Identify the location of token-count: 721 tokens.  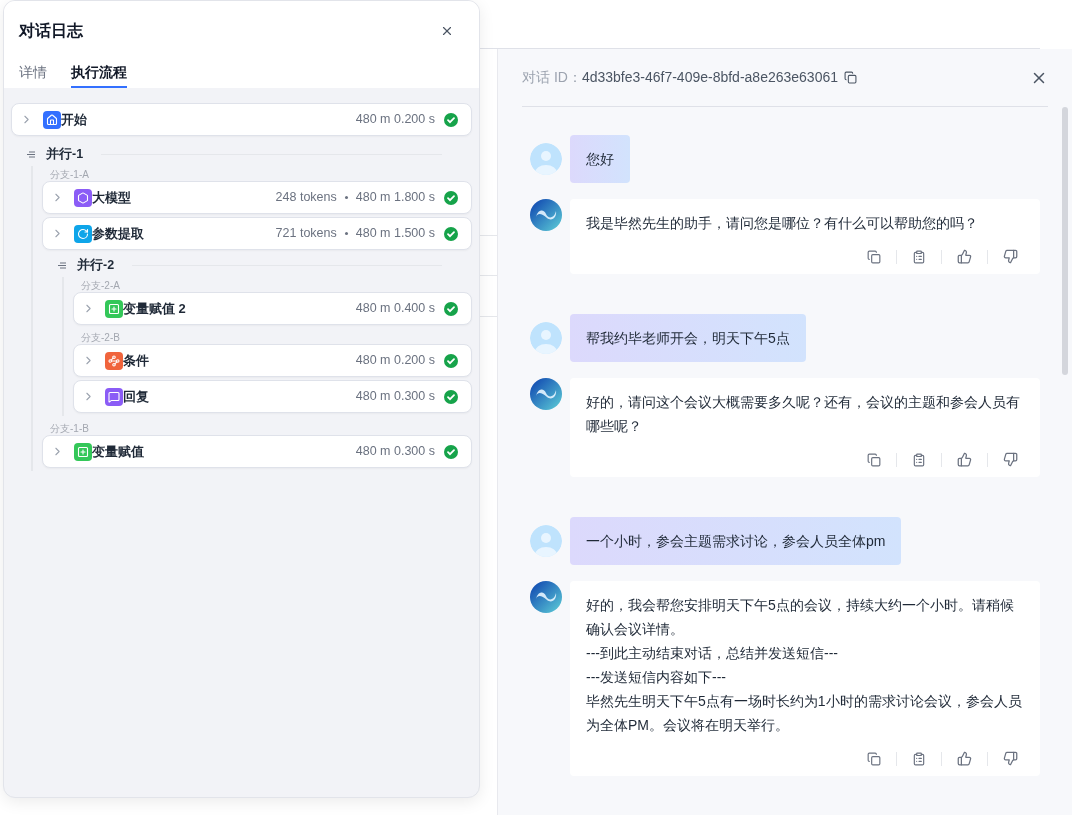
(306, 234).